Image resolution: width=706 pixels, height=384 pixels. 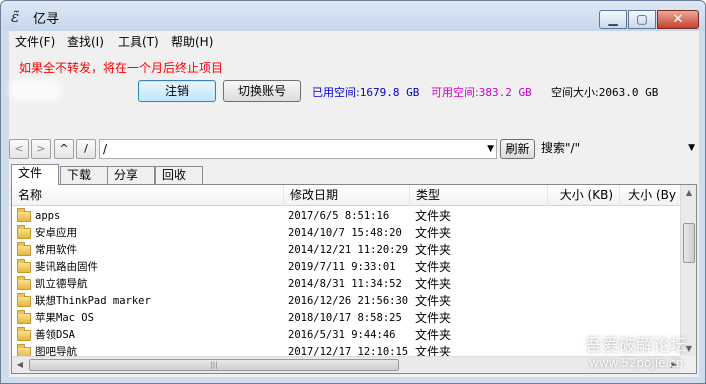 I want to click on file-modified: 2016/5/31 9:44:46, so click(x=342, y=335).